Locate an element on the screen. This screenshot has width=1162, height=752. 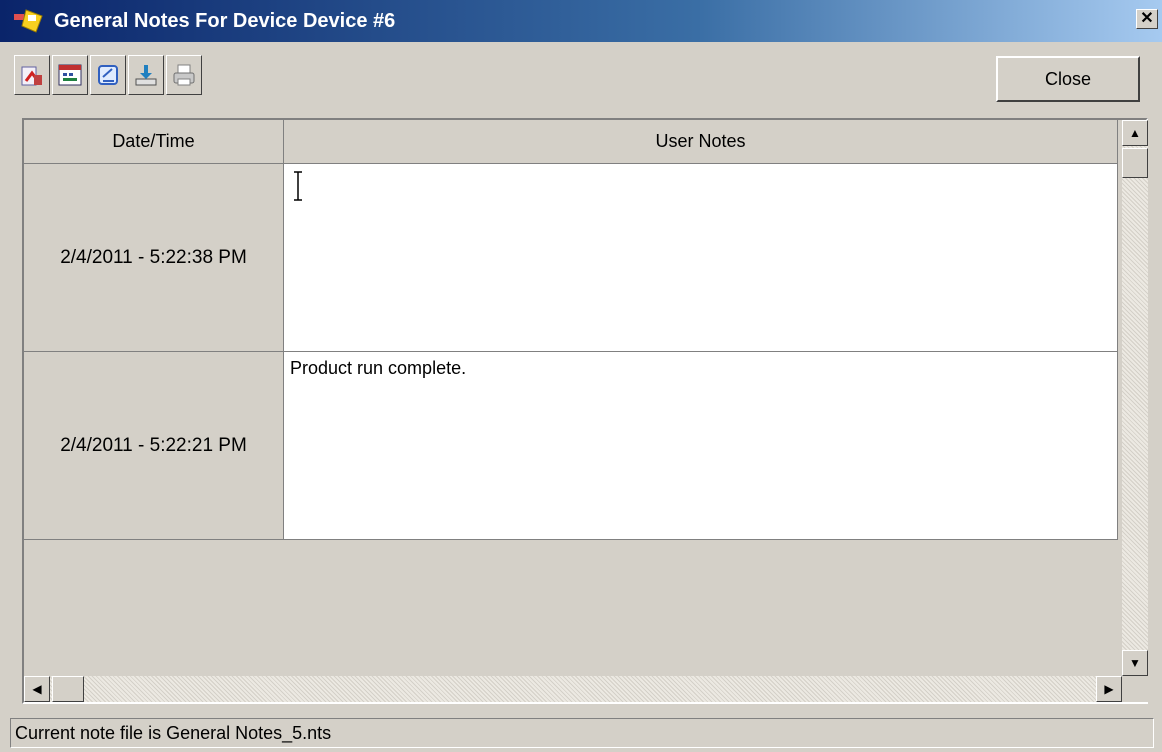
row-datetime: 2/4/2011 - 5:22:21 PM is located at coordinates (154, 446).